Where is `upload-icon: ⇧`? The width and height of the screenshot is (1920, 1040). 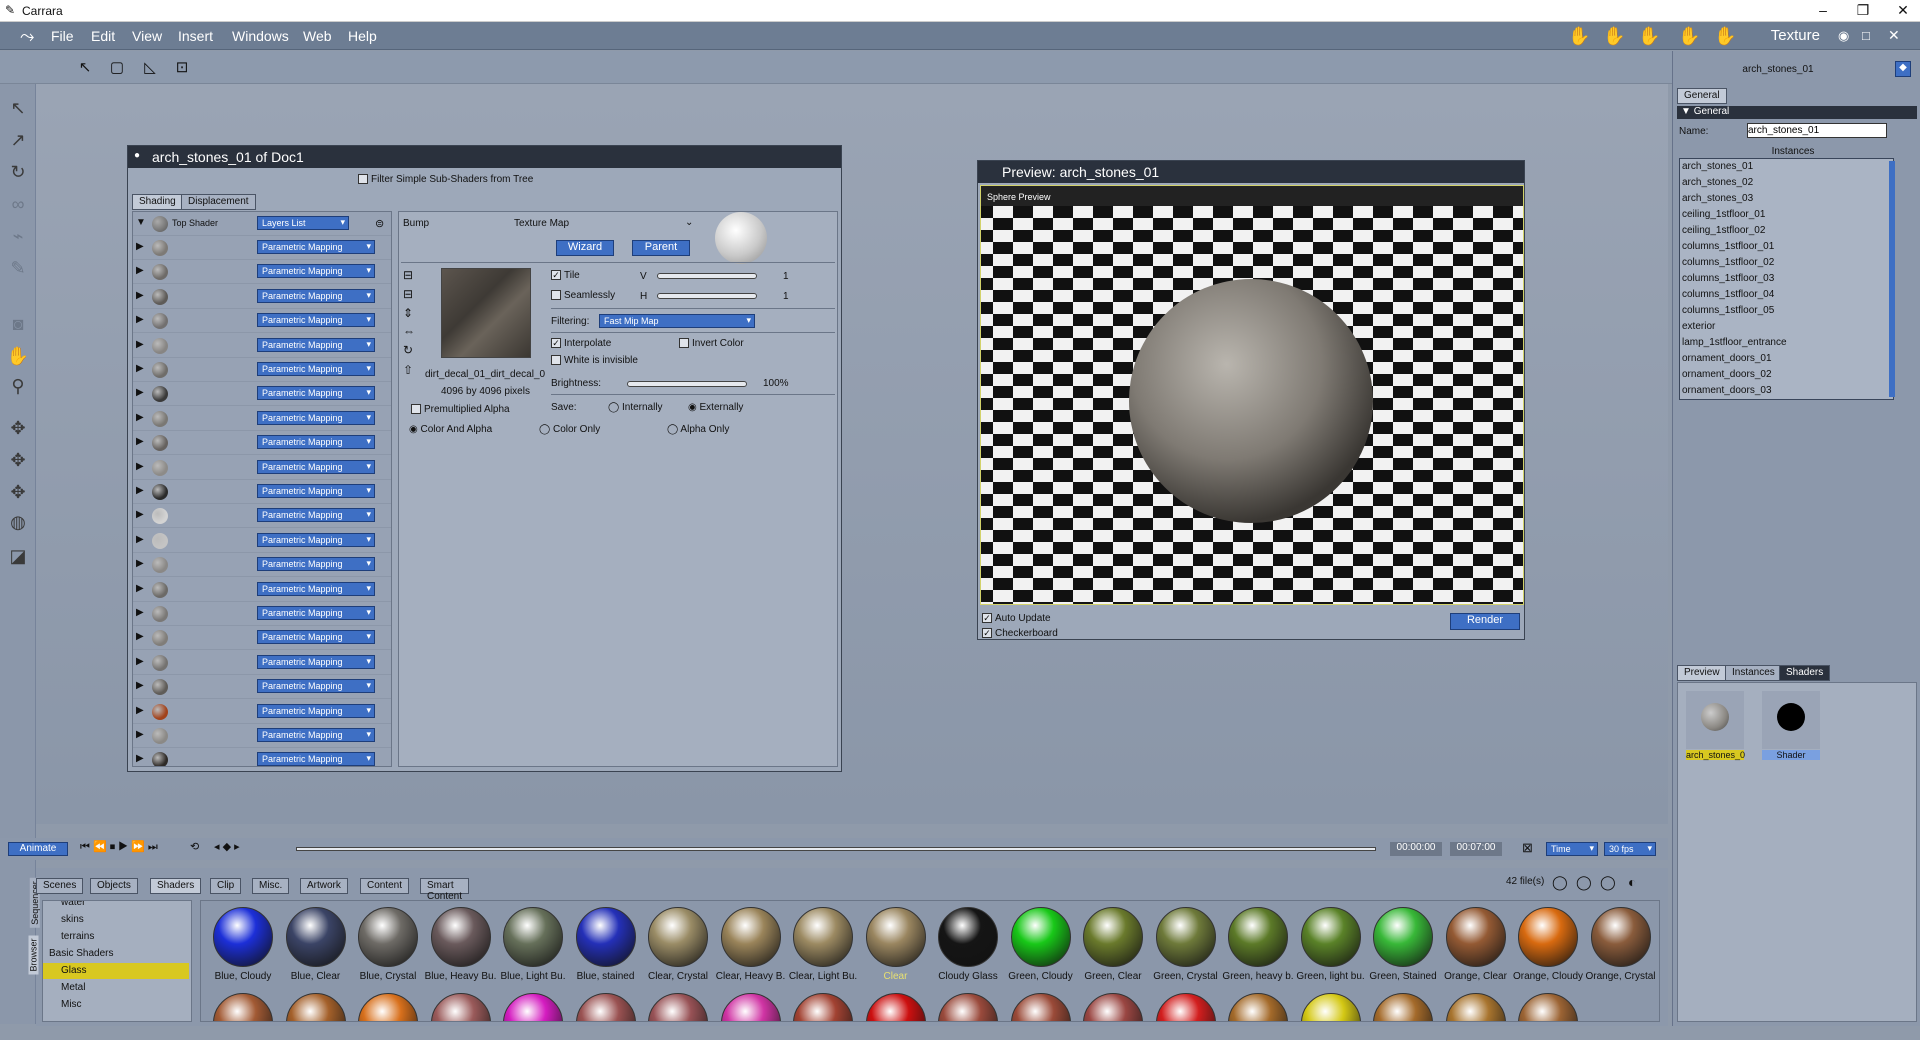 upload-icon: ⇧ is located at coordinates (408, 370).